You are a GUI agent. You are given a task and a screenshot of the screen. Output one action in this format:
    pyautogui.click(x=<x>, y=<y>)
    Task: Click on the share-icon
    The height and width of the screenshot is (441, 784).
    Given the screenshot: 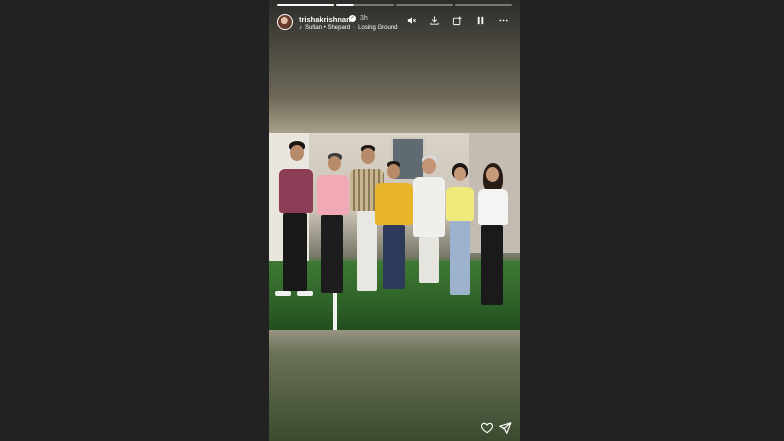 What is the action you would take?
    pyautogui.click(x=505, y=428)
    